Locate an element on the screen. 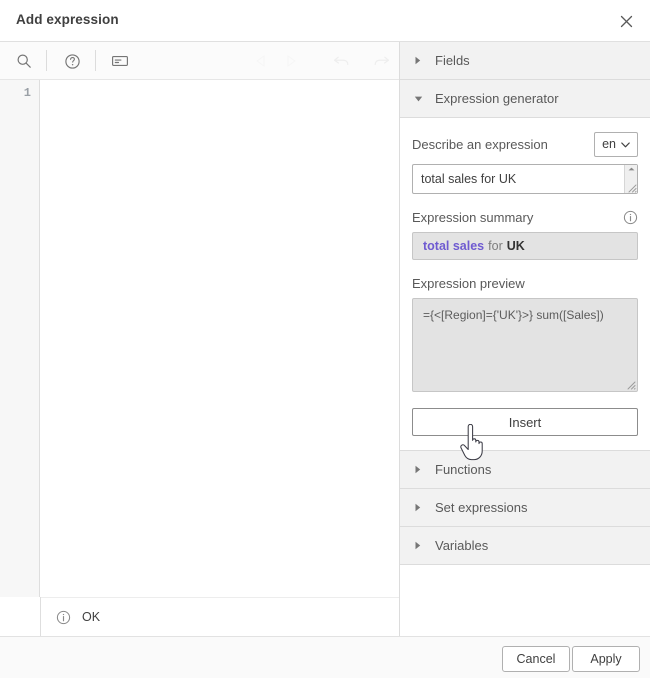  describe-input-wrapper is located at coordinates (525, 179).